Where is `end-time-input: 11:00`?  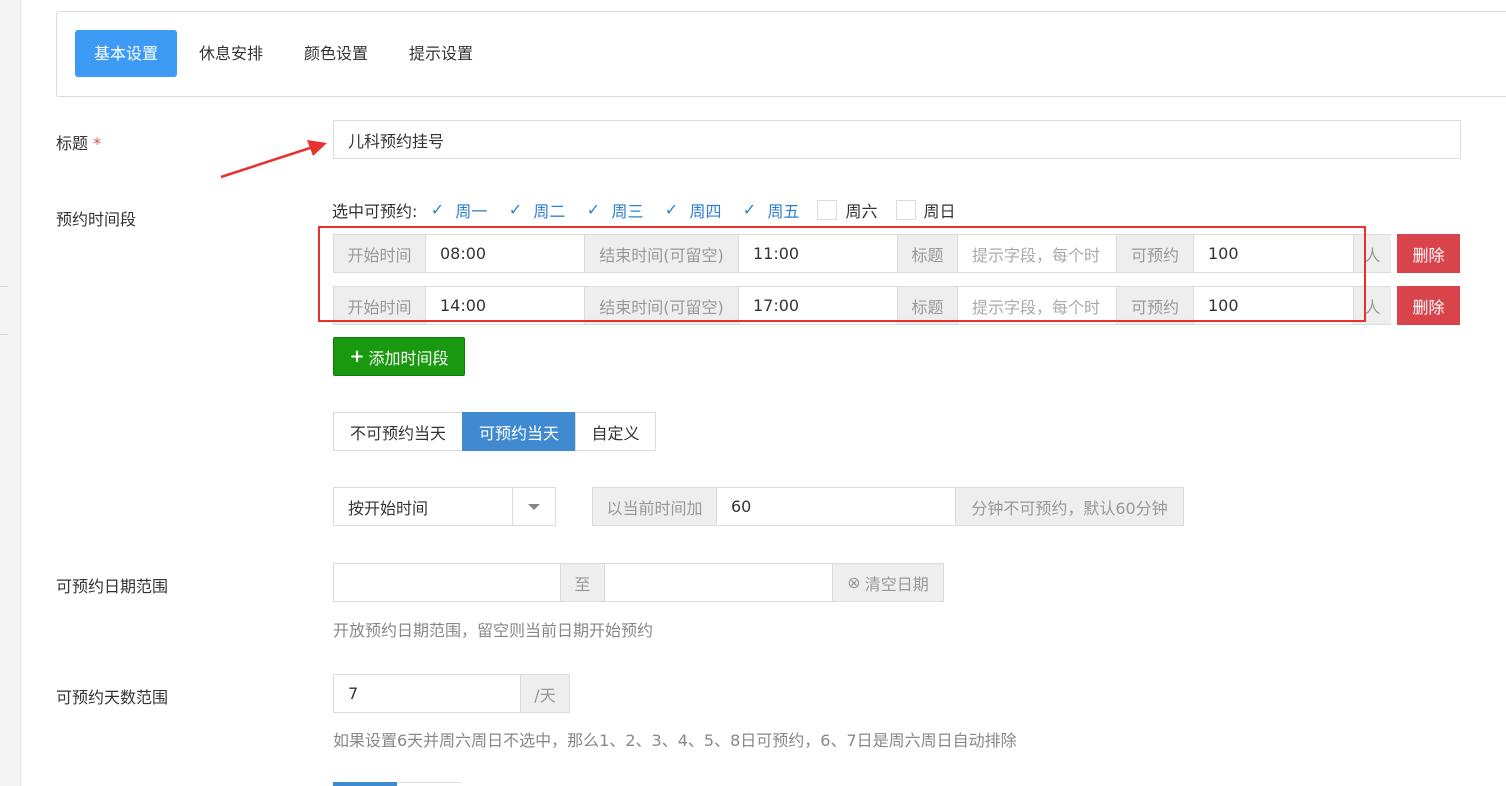
end-time-input: 11:00 is located at coordinates (818, 253).